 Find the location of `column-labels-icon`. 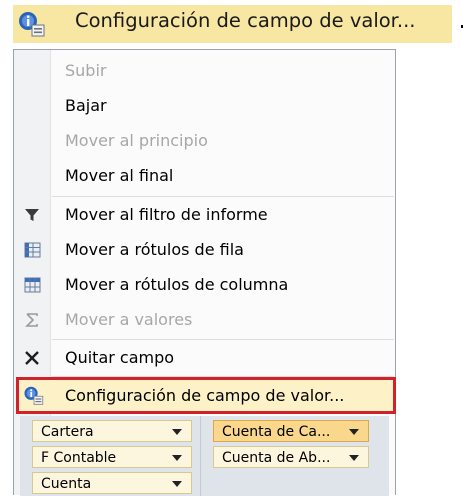

column-labels-icon is located at coordinates (32, 285).